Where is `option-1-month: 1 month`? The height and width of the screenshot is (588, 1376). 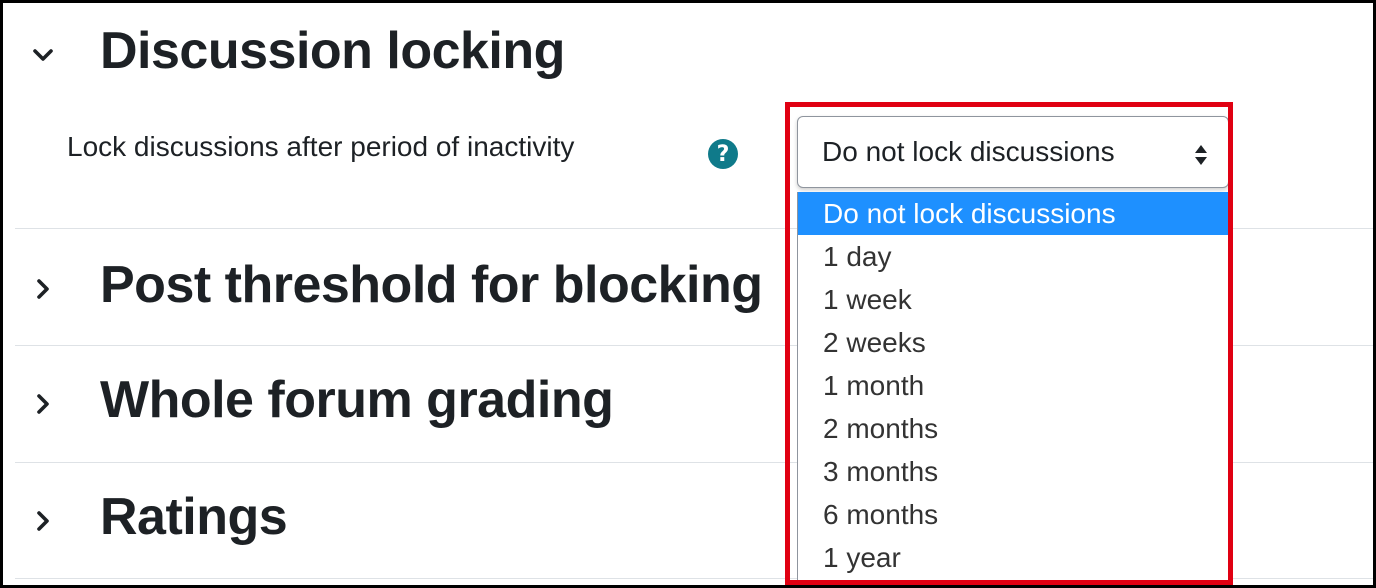
option-1-month: 1 month is located at coordinates (1013, 385).